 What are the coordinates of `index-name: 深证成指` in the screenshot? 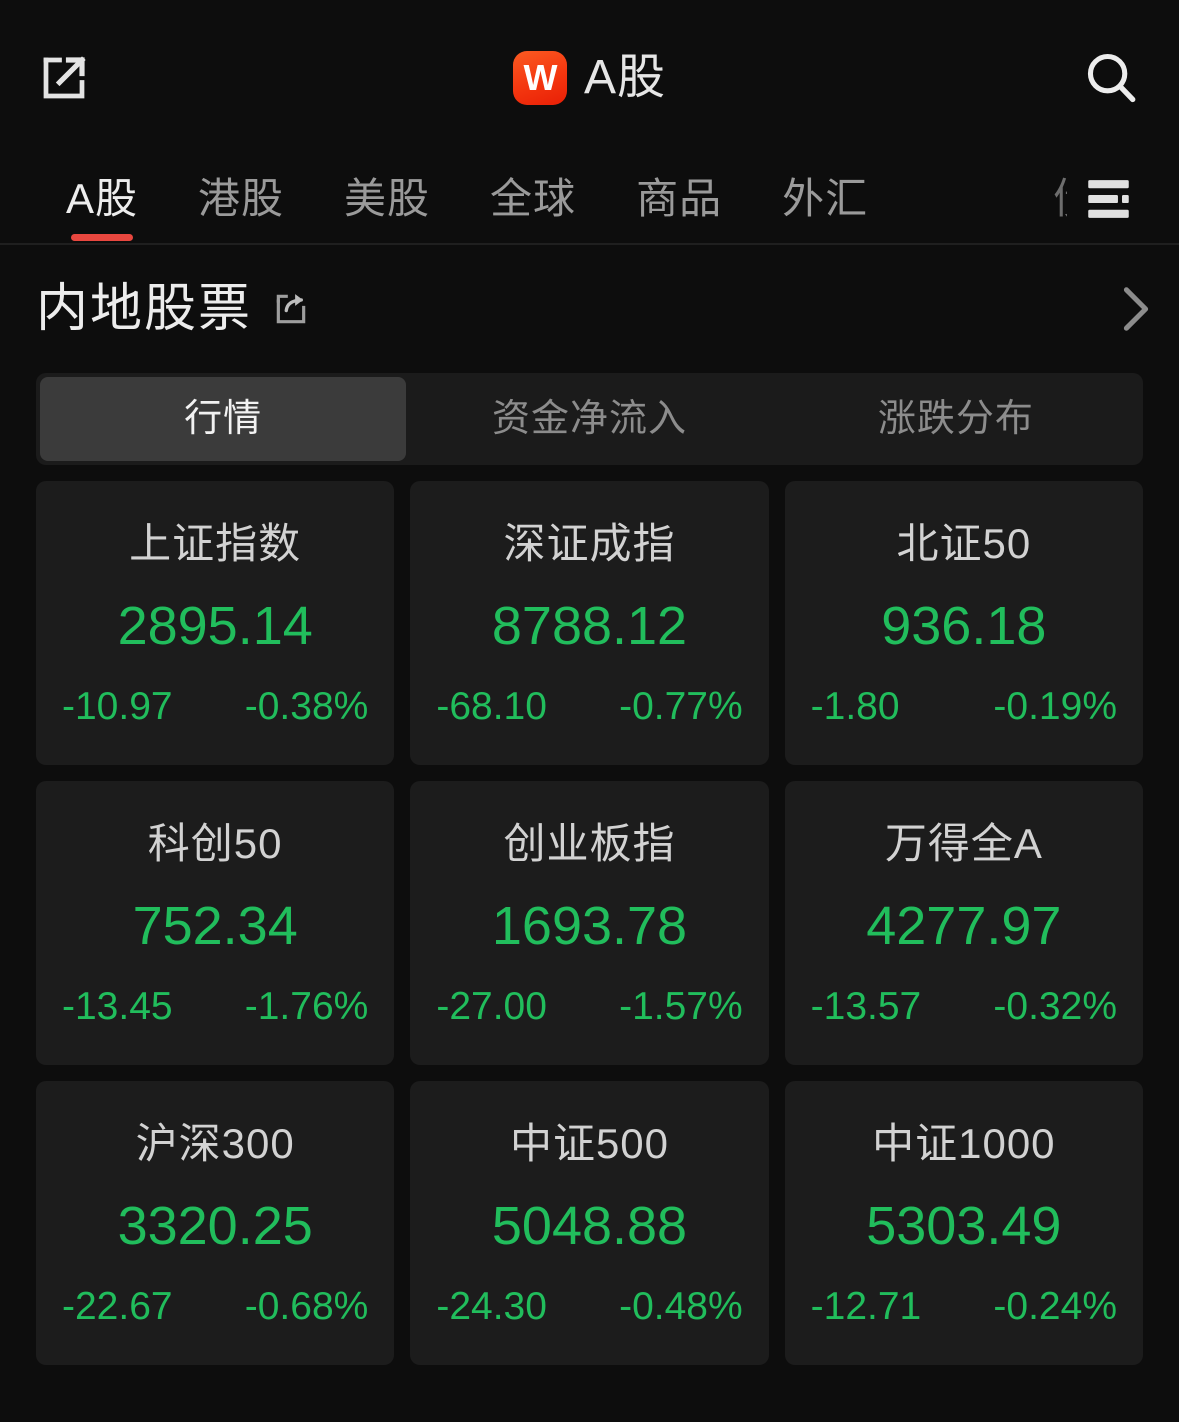 It's located at (589, 543).